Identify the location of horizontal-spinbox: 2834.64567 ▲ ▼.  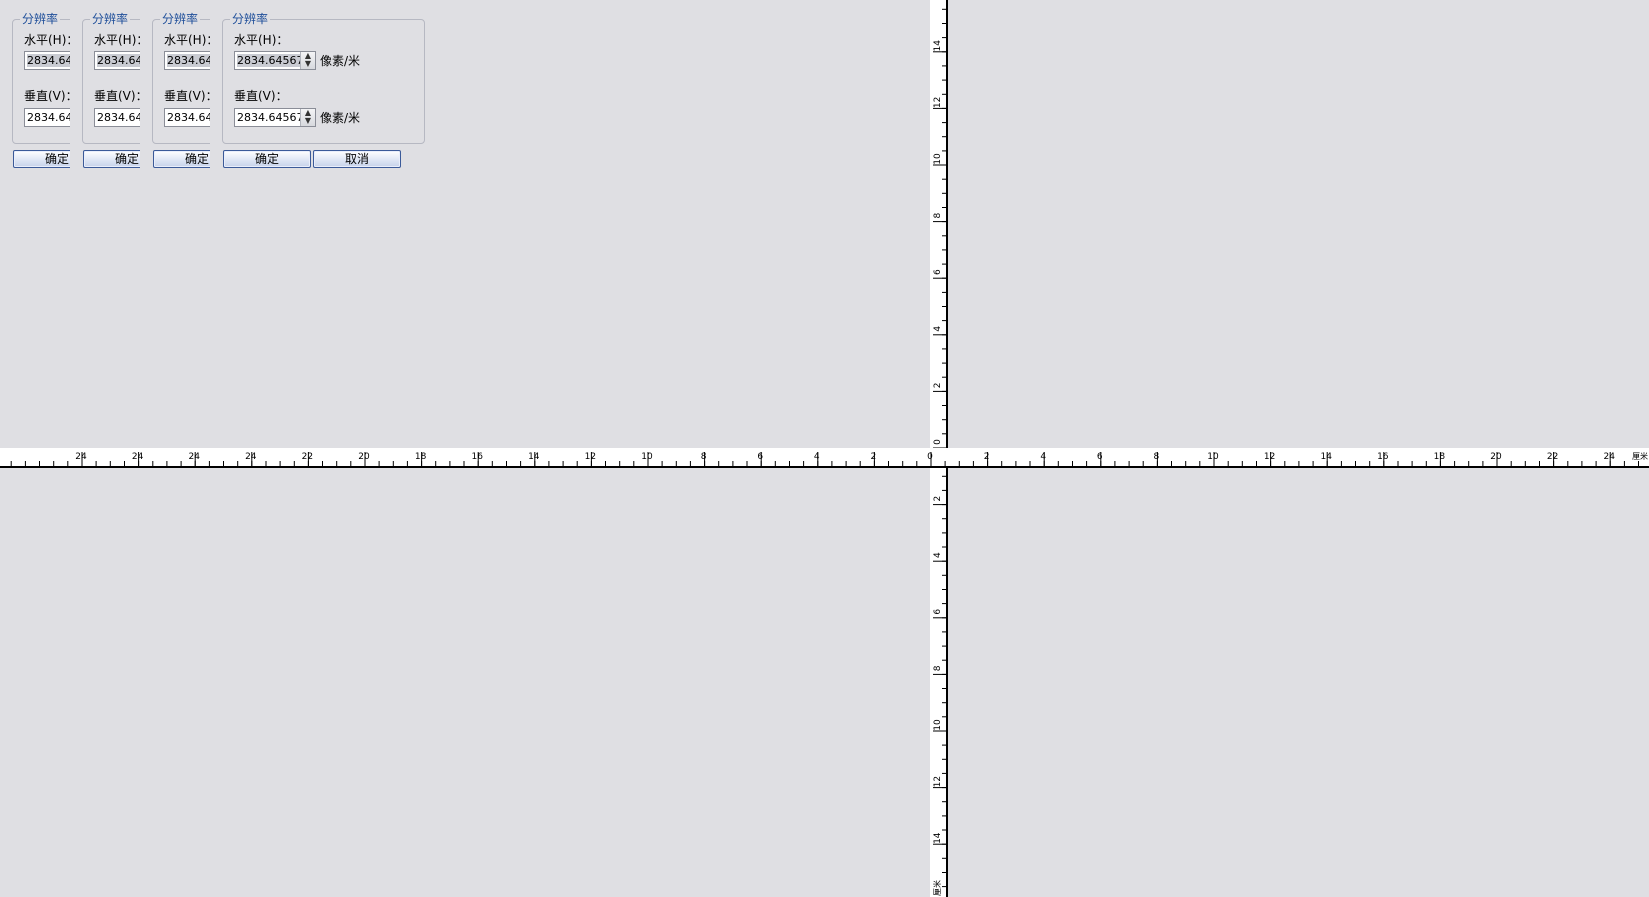
(275, 60).